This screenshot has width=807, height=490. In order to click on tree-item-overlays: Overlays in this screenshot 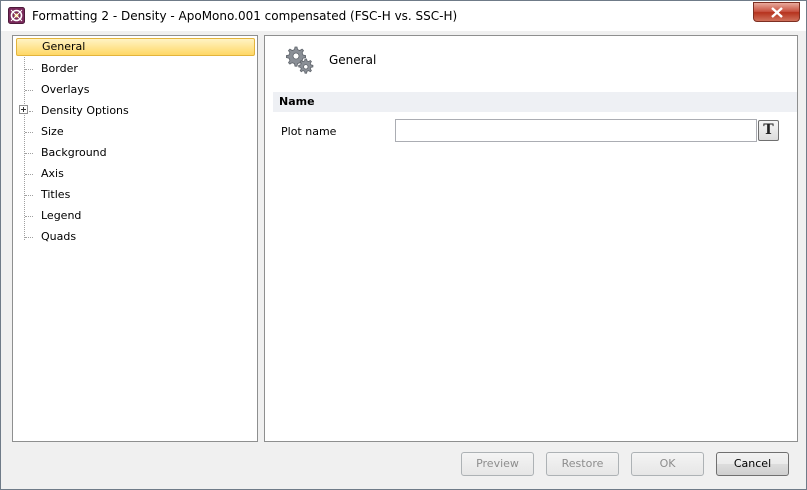, I will do `click(65, 90)`.